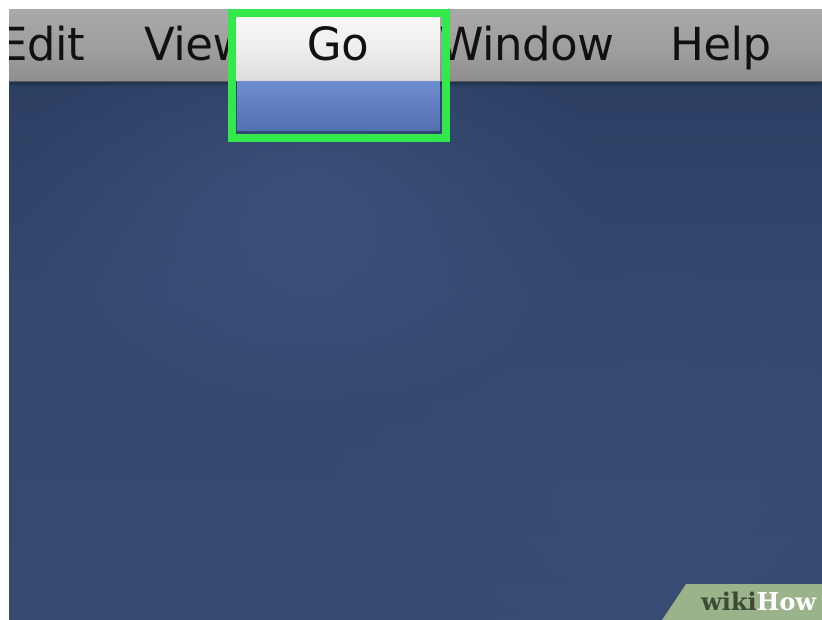 This screenshot has width=822, height=620. Describe the element at coordinates (720, 45) in the screenshot. I see `menu-item-help: Help` at that location.